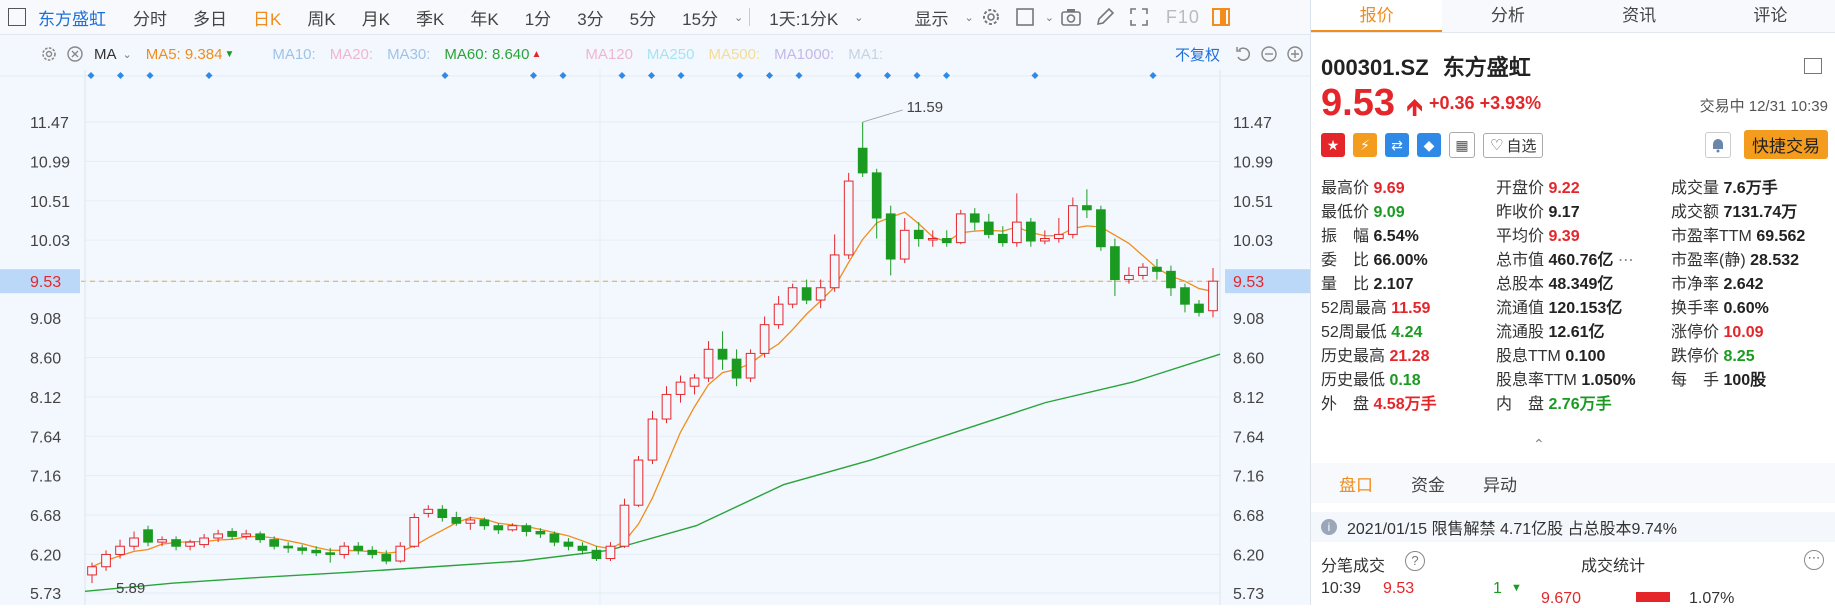 Image resolution: width=1835 pixels, height=608 pixels. I want to click on tab-orderbook: 盘口, so click(1356, 483).